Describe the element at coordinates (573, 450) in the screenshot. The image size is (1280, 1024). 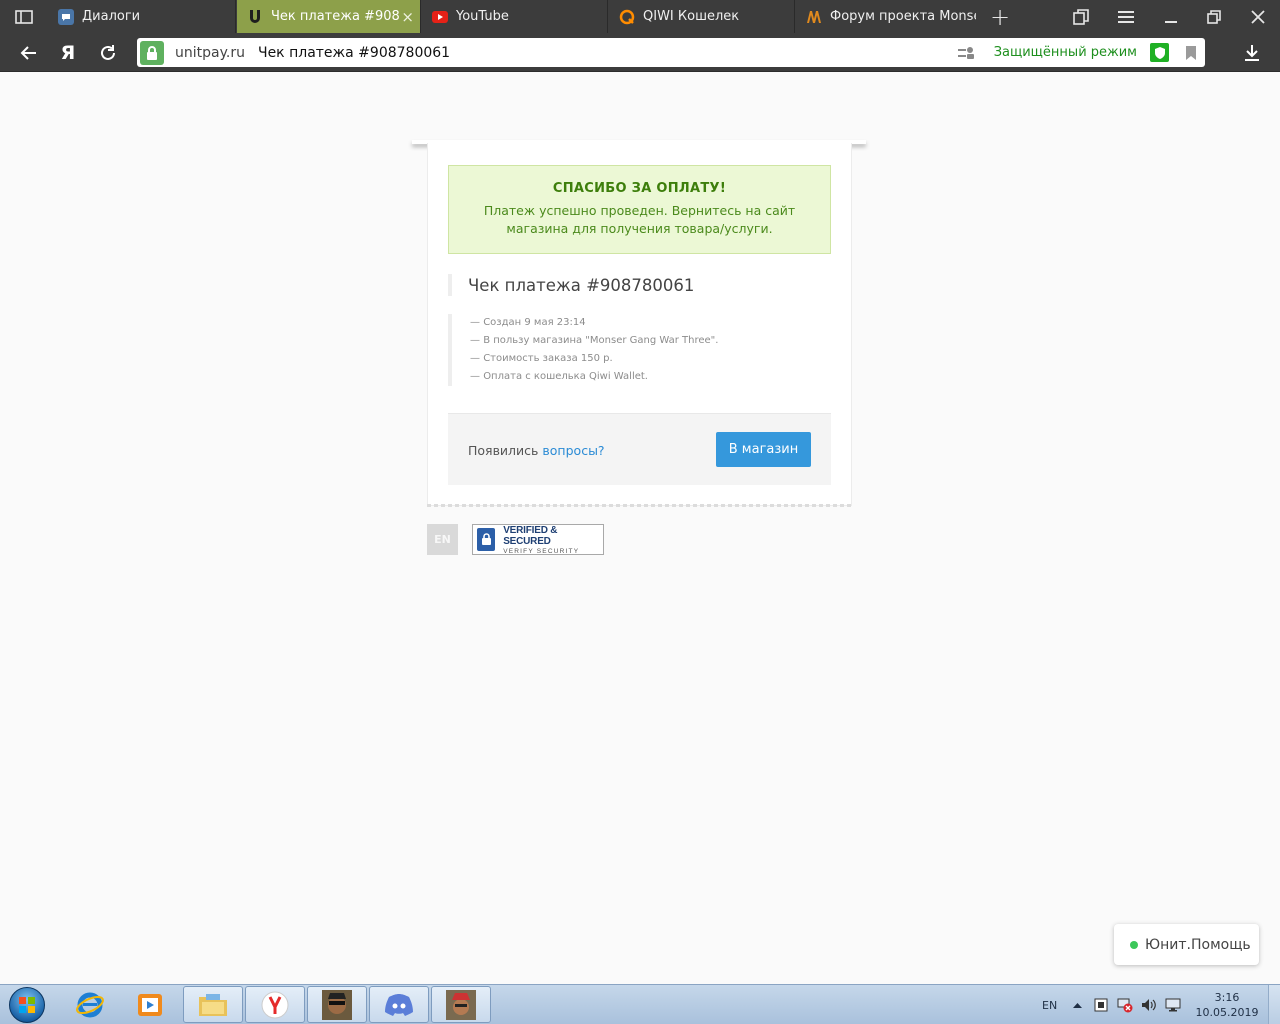
I see `questions-link: вопросы?` at that location.